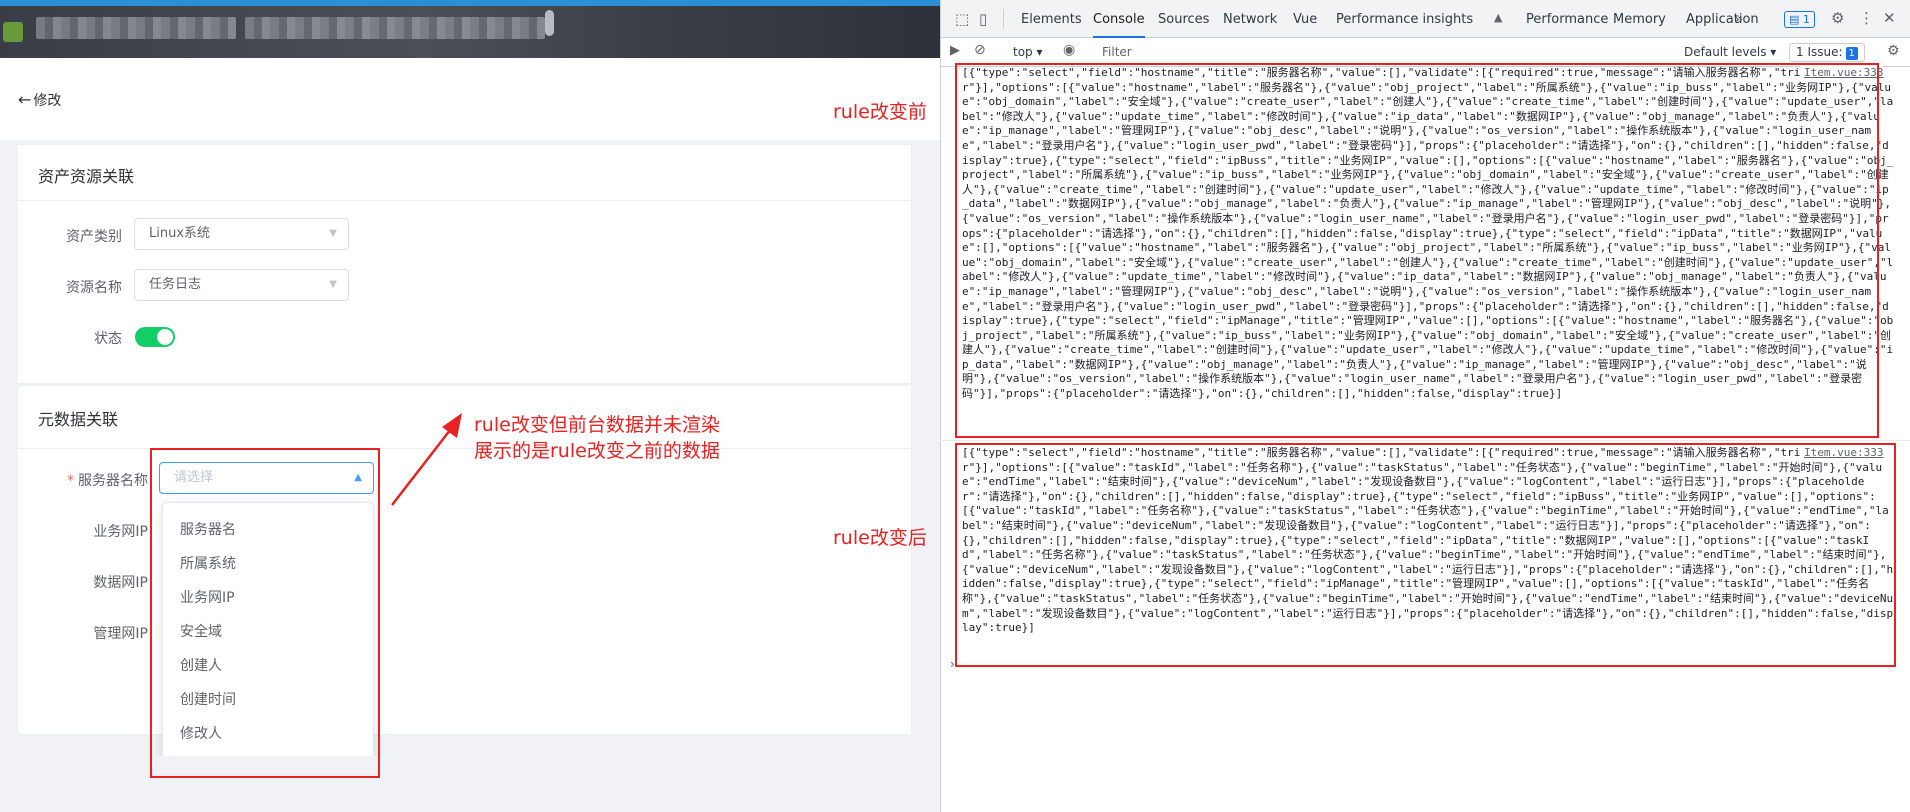  I want to click on blurred-title, so click(136, 28).